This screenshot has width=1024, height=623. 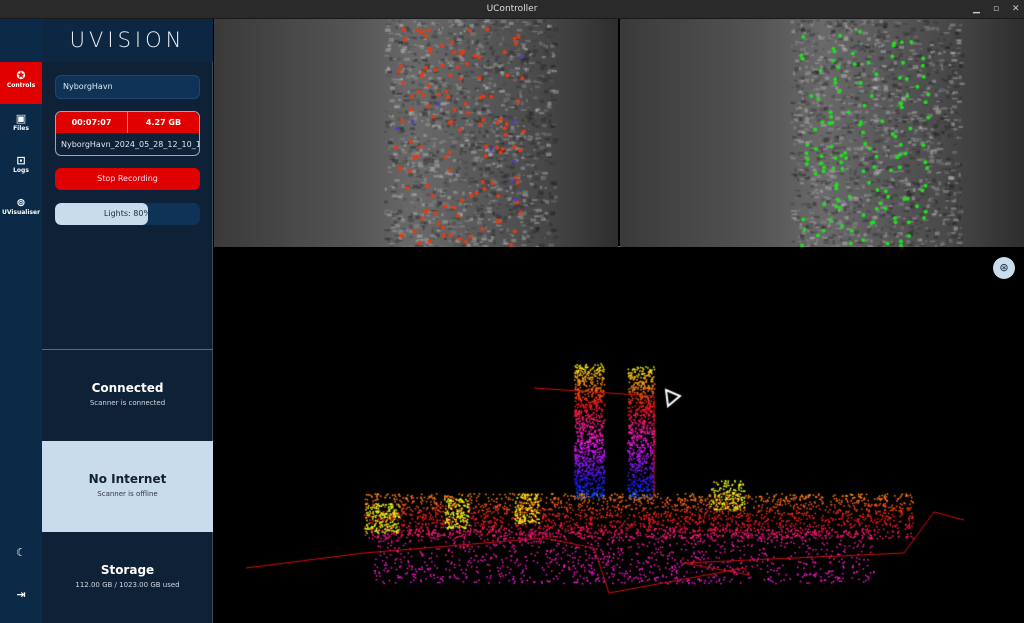 I want to click on window-title: UController, so click(x=512, y=9).